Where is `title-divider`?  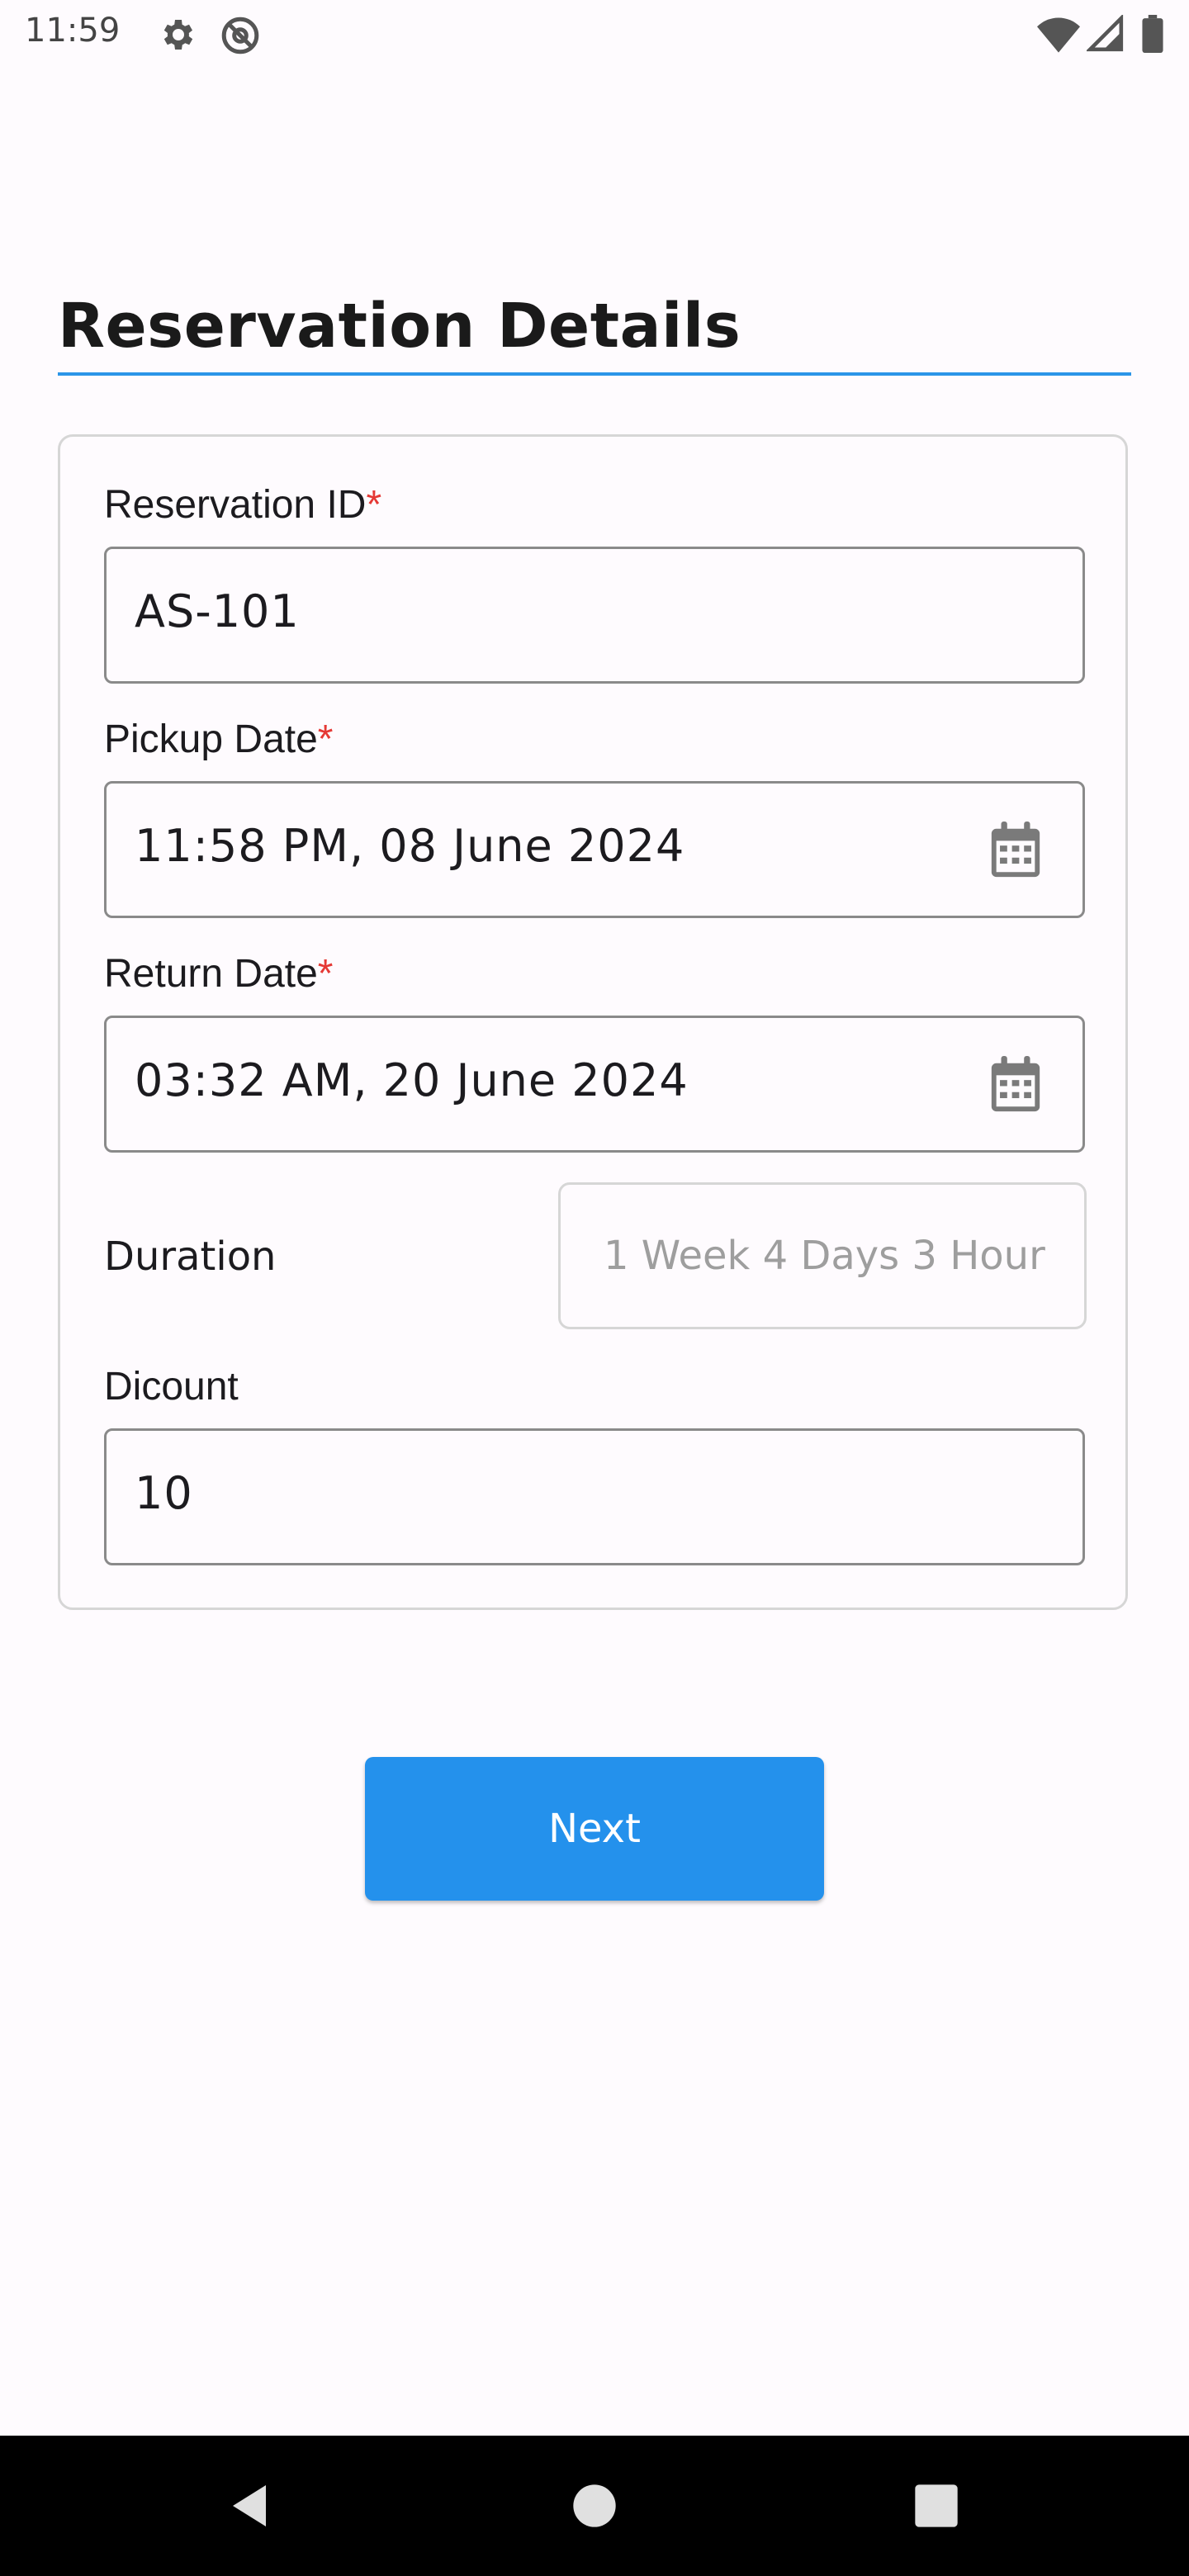
title-divider is located at coordinates (594, 374).